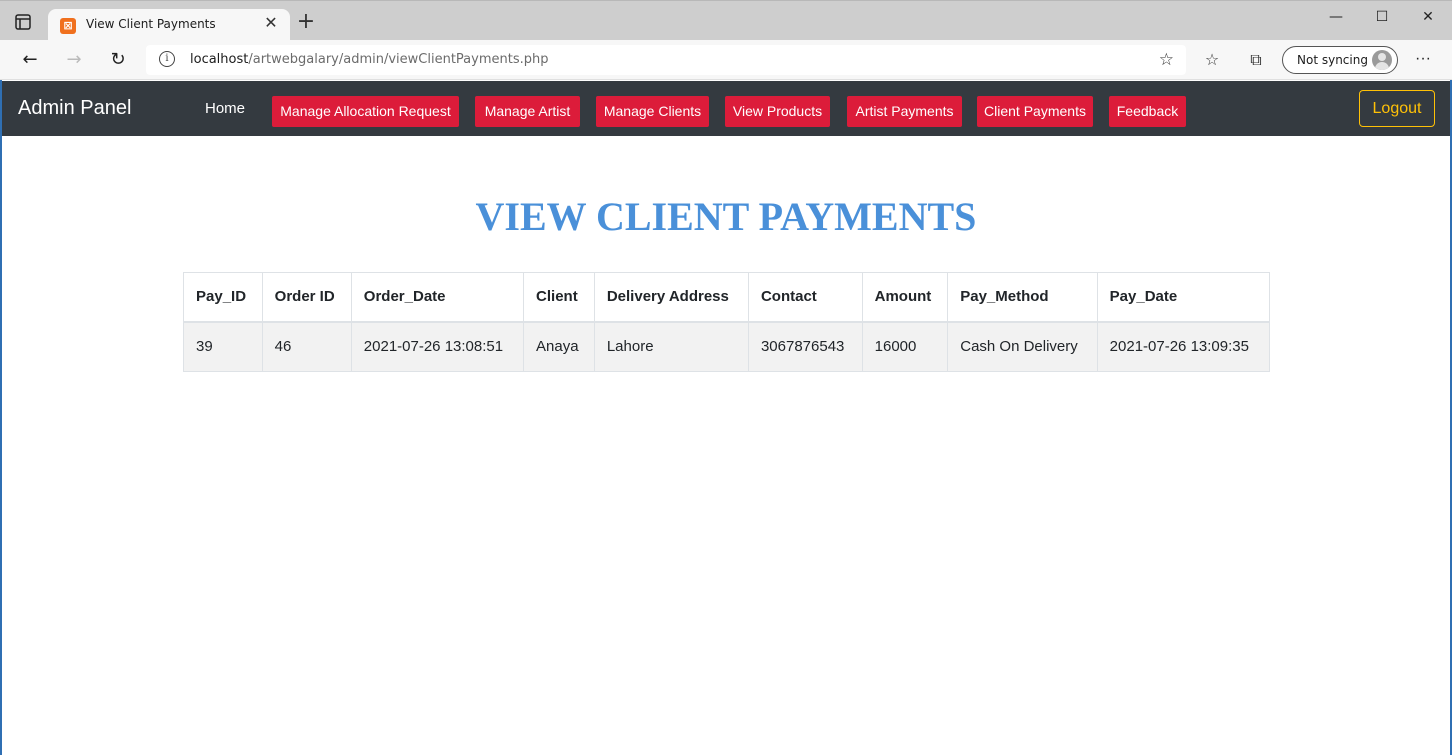 The image size is (1452, 755). What do you see at coordinates (306, 346) in the screenshot?
I see `table-cell: 46` at bounding box center [306, 346].